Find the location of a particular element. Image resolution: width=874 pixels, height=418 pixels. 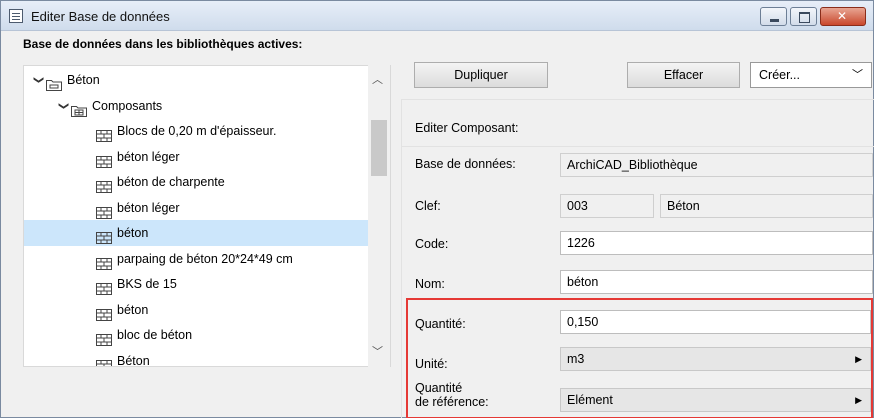

tree-scrollbar: ︿ ﹀ is located at coordinates (379, 216).